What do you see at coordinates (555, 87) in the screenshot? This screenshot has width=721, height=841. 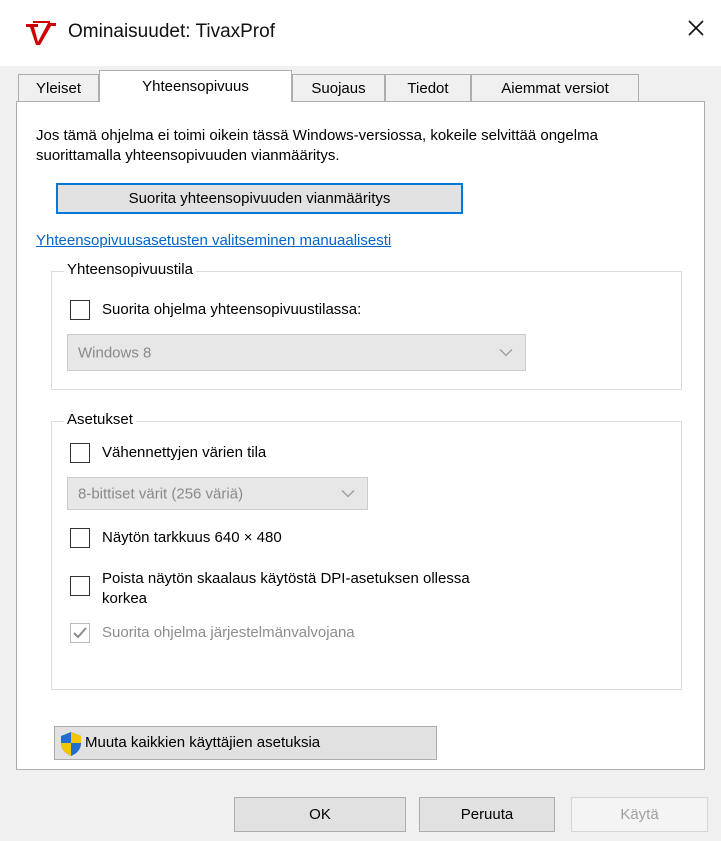 I see `tab-previous-versions: Aiemmat versiot` at bounding box center [555, 87].